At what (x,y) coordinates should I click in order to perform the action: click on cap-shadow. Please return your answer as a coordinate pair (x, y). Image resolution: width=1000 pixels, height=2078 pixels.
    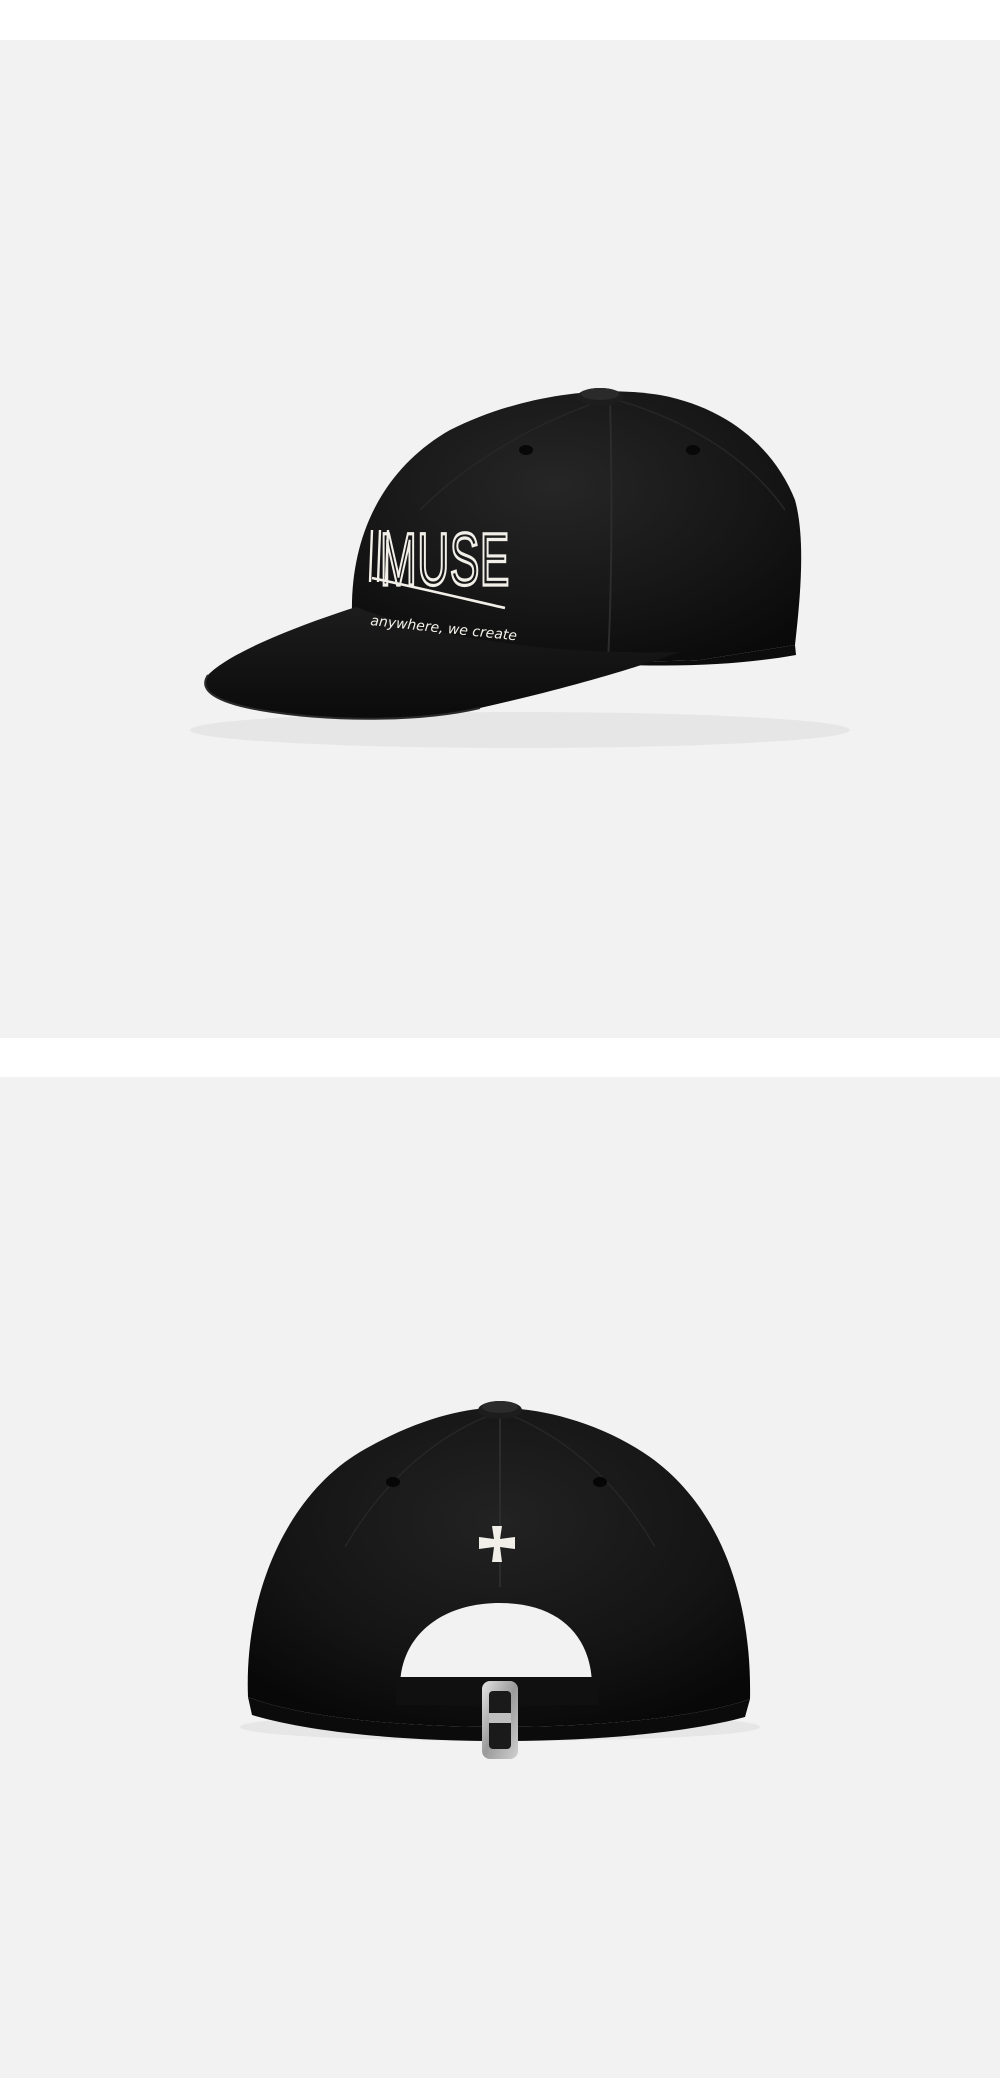
    Looking at the image, I should click on (520, 730).